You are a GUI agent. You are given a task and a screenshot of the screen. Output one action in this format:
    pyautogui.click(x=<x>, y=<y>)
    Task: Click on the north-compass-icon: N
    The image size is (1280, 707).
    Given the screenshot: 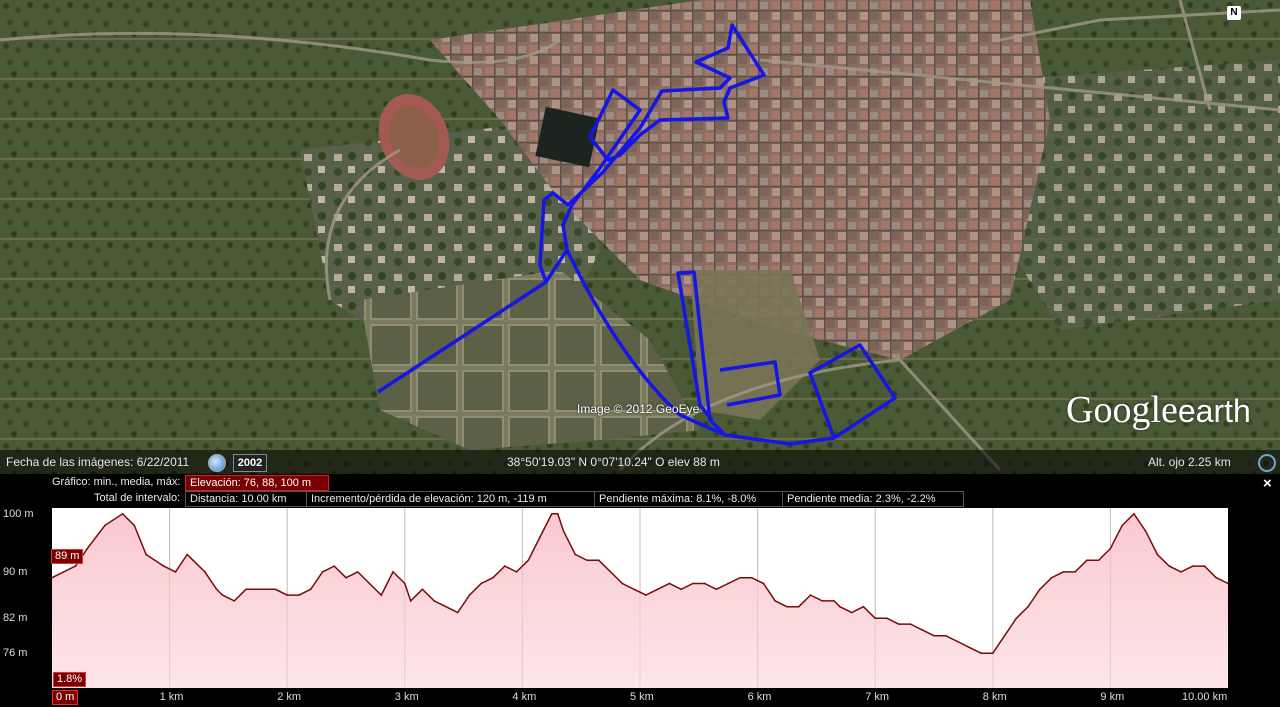 What is the action you would take?
    pyautogui.click(x=1234, y=13)
    